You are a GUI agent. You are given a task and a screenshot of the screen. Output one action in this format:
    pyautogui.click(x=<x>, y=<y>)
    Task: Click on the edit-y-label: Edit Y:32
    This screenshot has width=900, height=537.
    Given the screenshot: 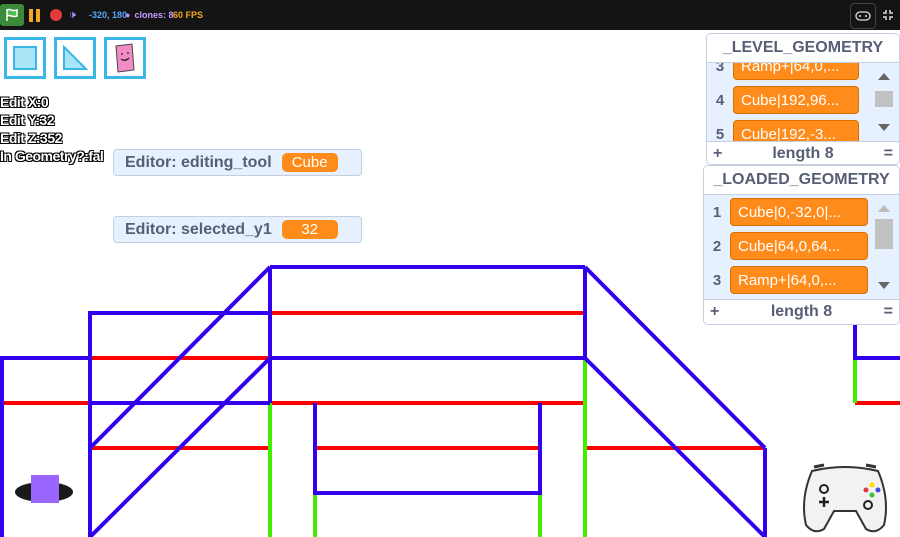 What is the action you would take?
    pyautogui.click(x=27, y=120)
    